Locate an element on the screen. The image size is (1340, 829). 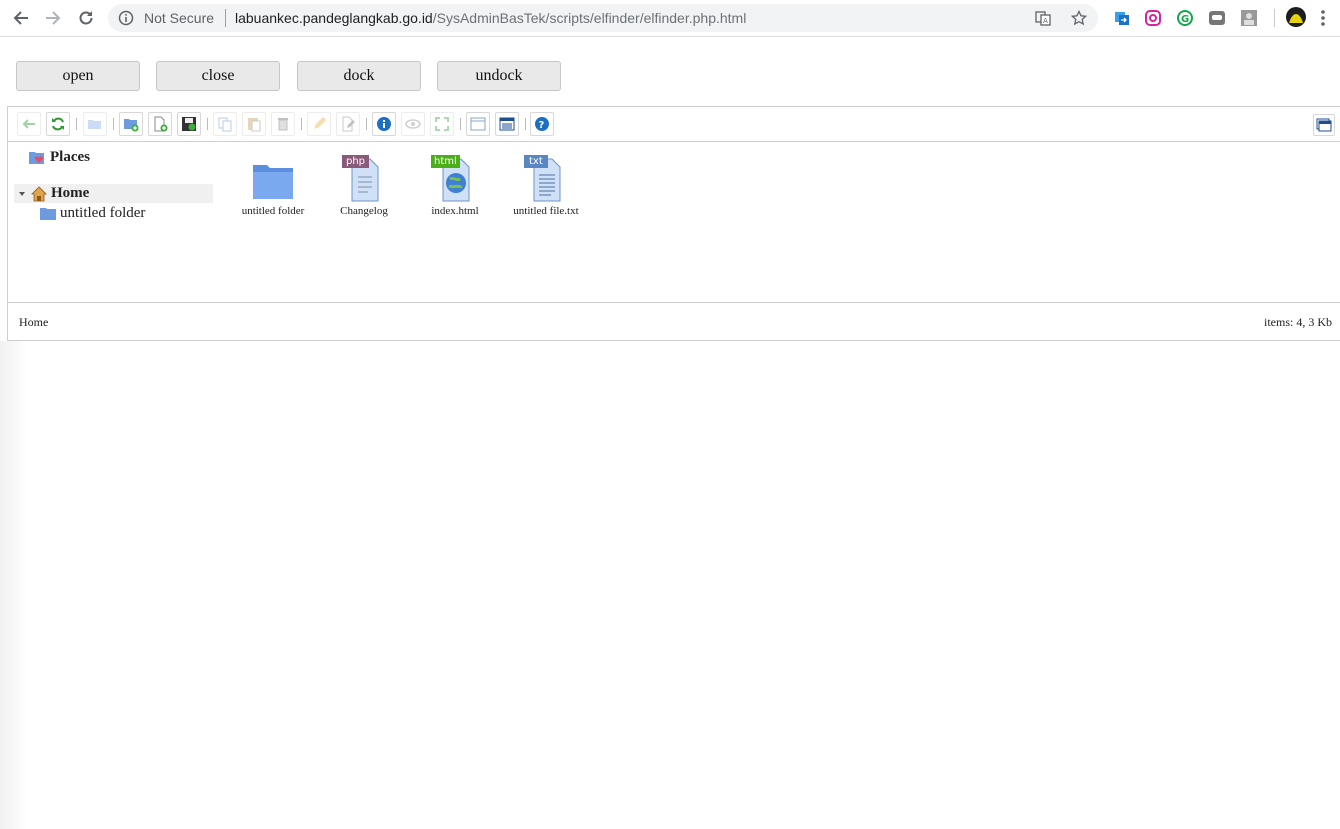
url-host: labuankec.pandeglangkab.go.id is located at coordinates (334, 18).